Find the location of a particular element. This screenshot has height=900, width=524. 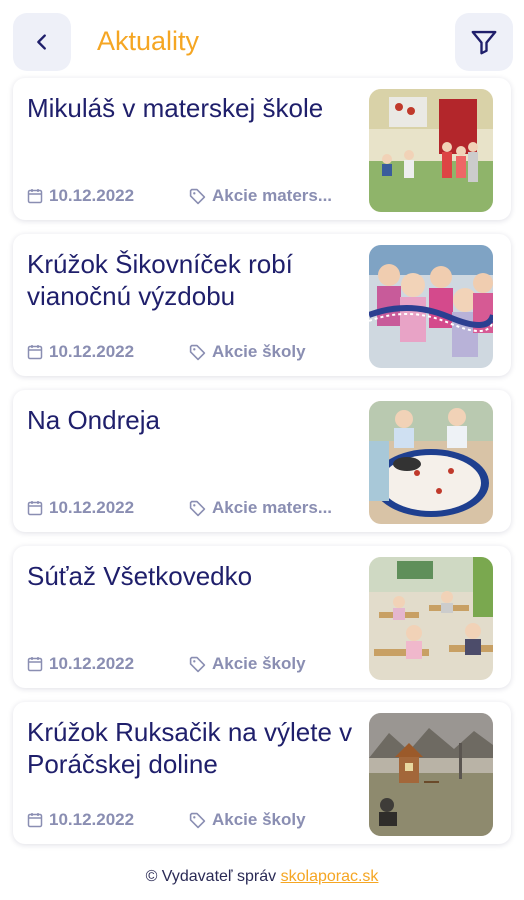

chevron-left-icon is located at coordinates (41, 42).